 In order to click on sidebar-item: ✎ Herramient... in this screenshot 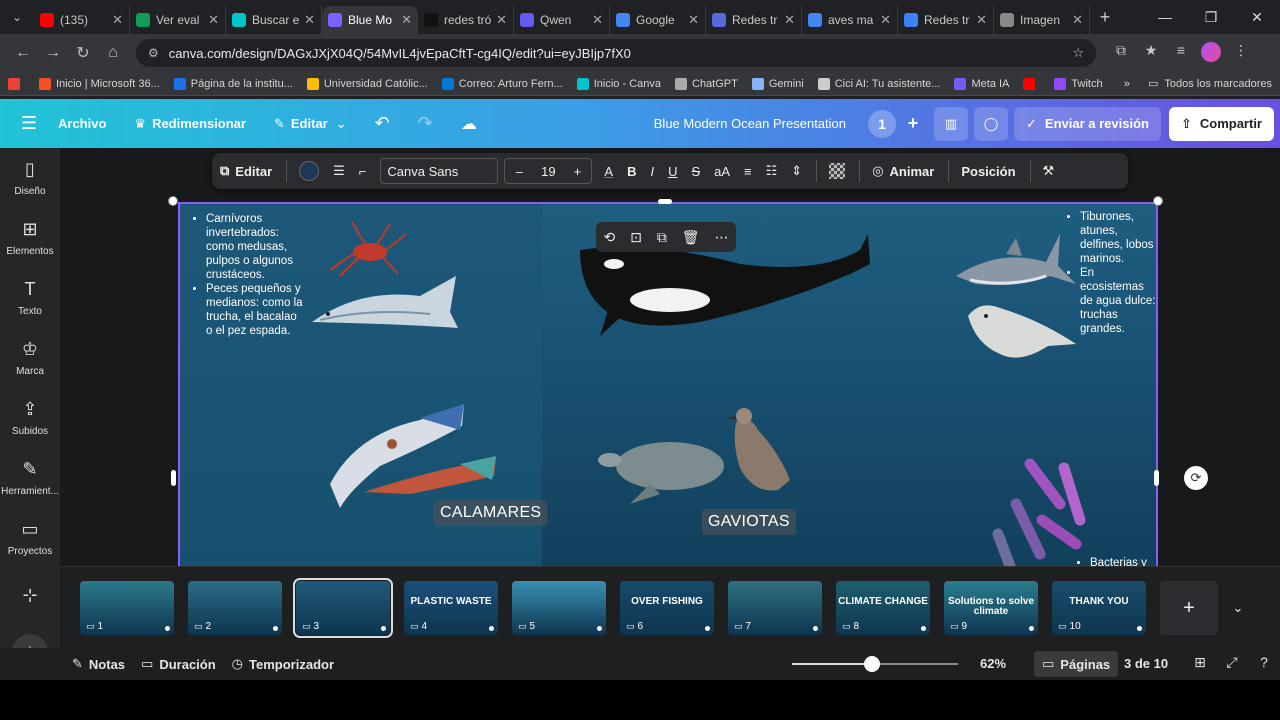, I will do `click(30, 478)`.